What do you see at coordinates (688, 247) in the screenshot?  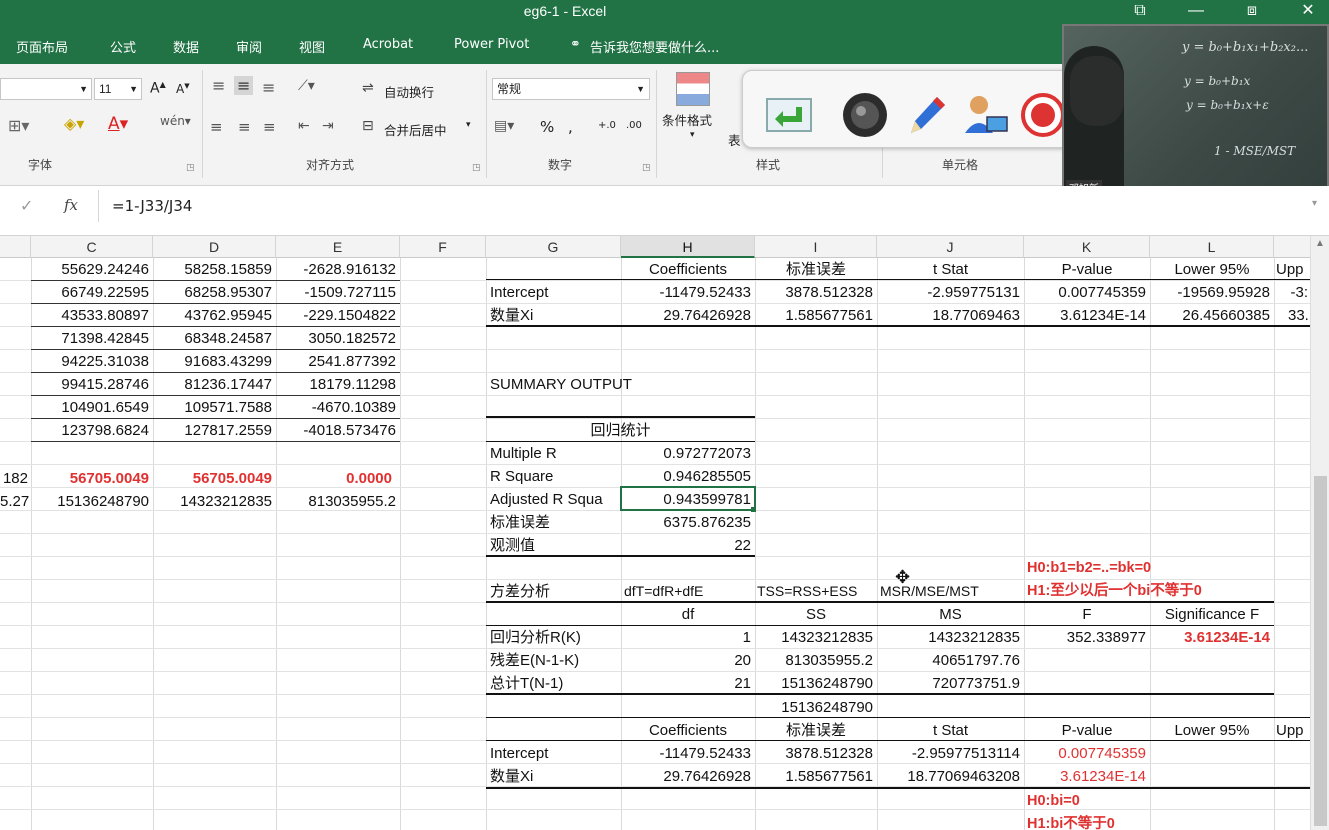 I see `column-header-h: H` at bounding box center [688, 247].